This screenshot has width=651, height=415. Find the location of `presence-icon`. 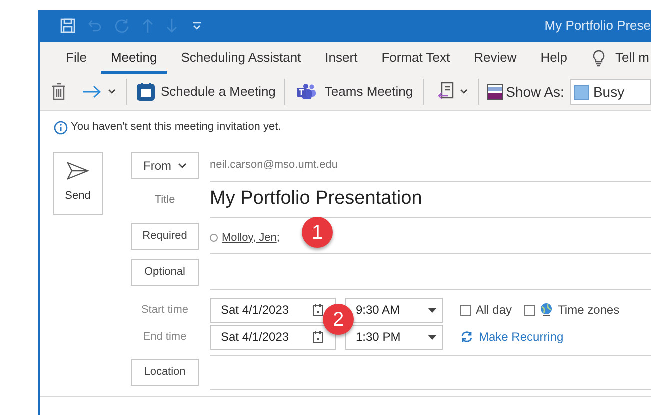

presence-icon is located at coordinates (214, 238).